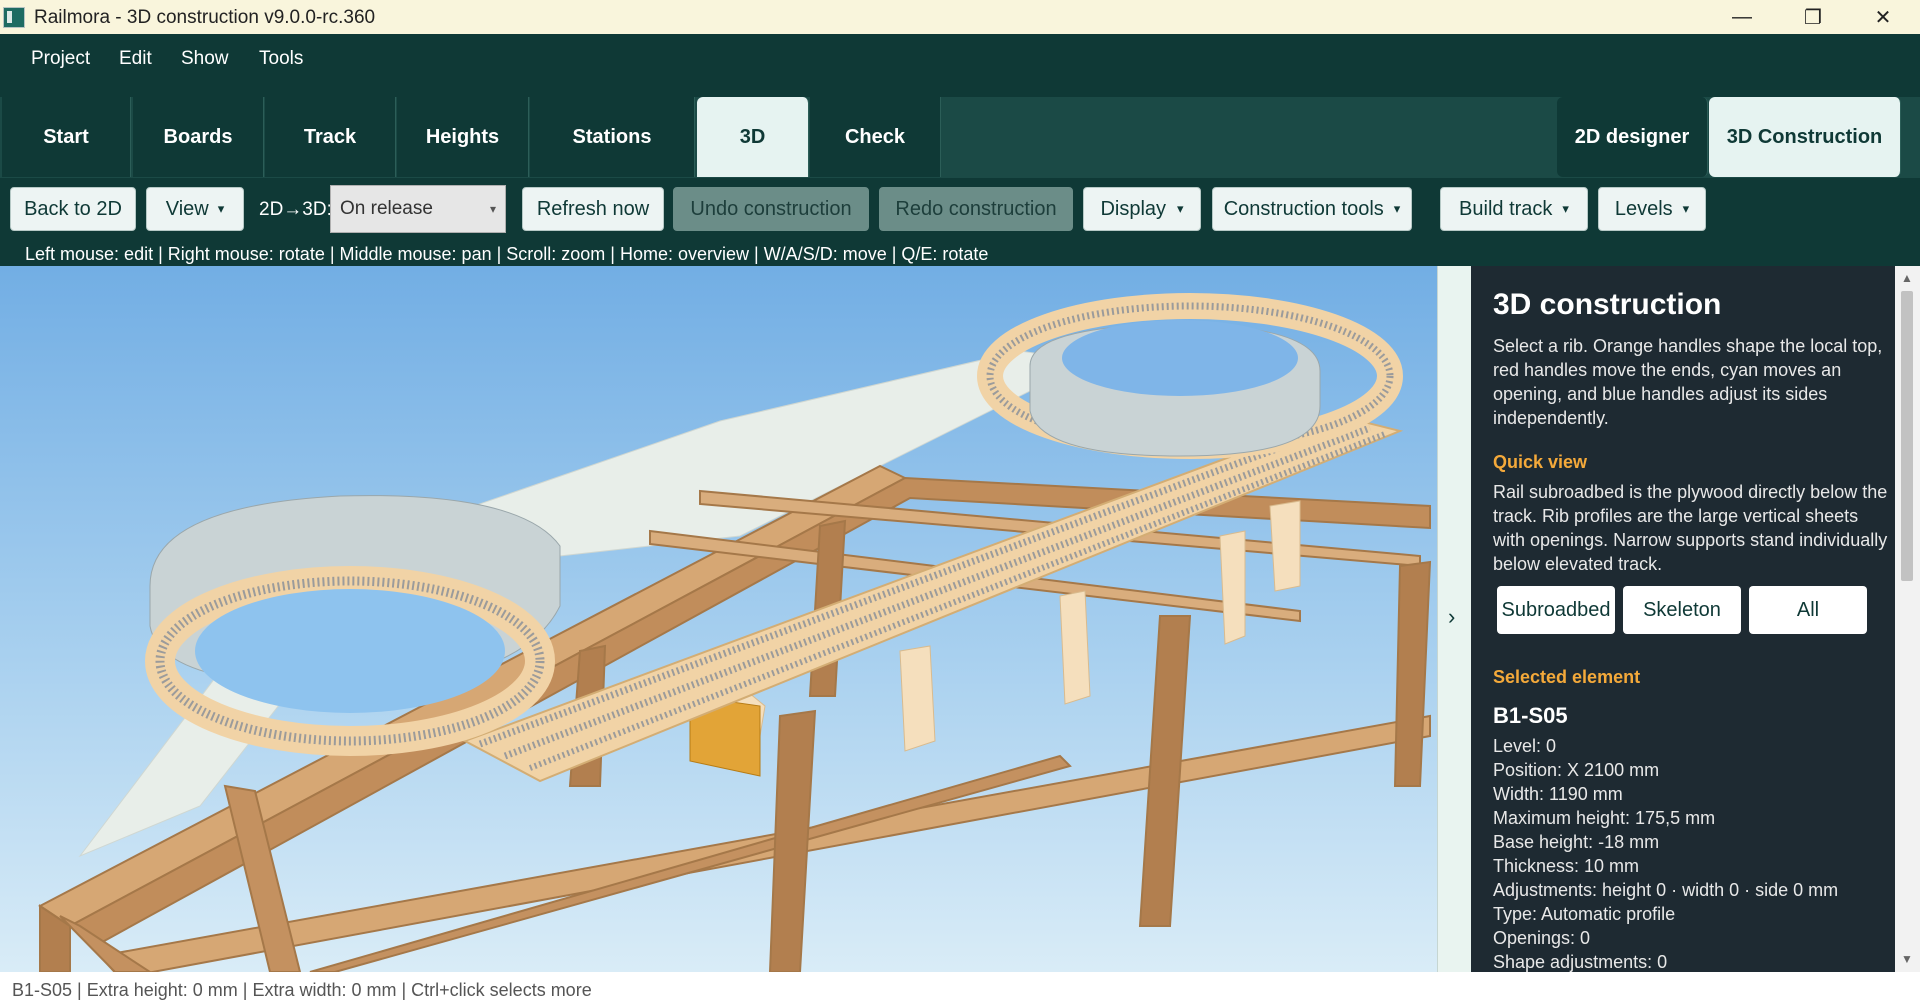 The image size is (1920, 1008). I want to click on detail-type: Type: Automatic profile, so click(1584, 914).